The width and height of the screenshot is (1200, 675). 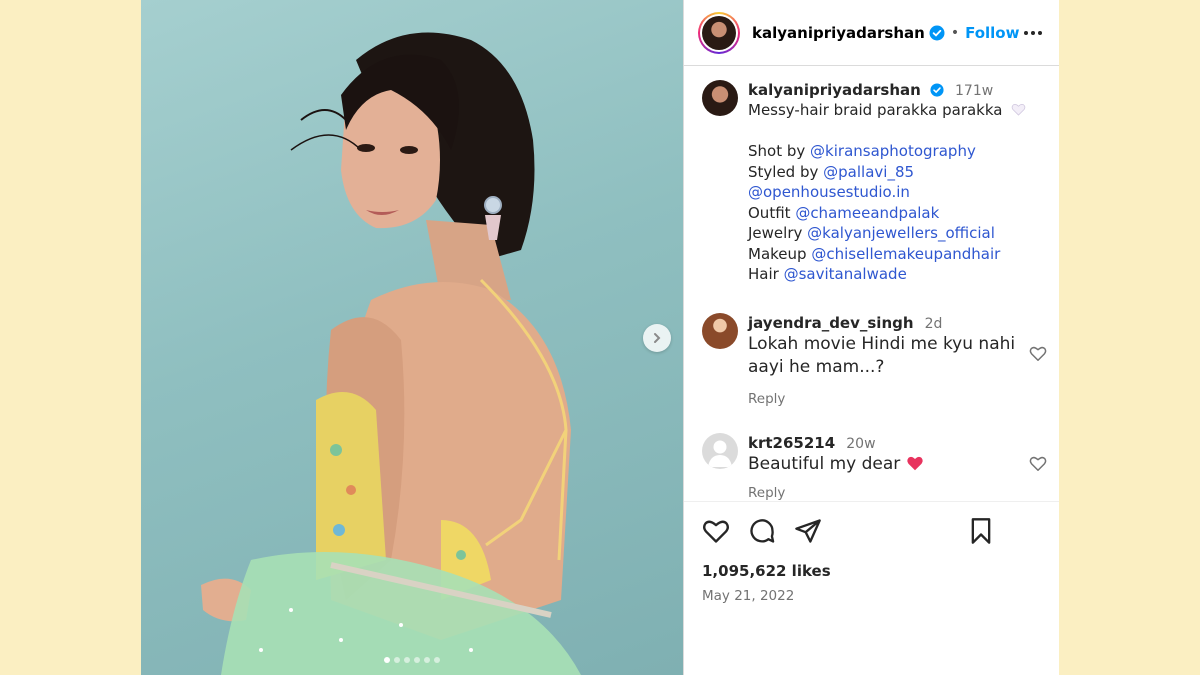 What do you see at coordinates (763, 274) in the screenshot?
I see `credit-label: Hair` at bounding box center [763, 274].